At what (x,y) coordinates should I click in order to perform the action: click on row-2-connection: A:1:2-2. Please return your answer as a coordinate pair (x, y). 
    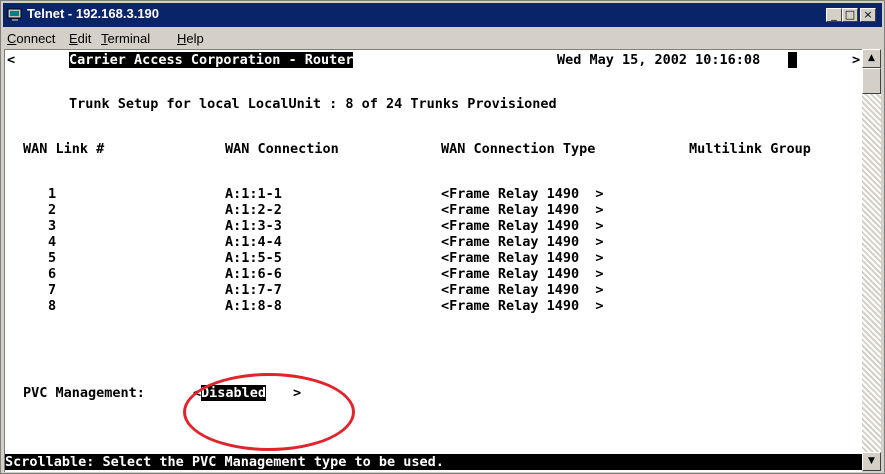
    Looking at the image, I should click on (253, 210).